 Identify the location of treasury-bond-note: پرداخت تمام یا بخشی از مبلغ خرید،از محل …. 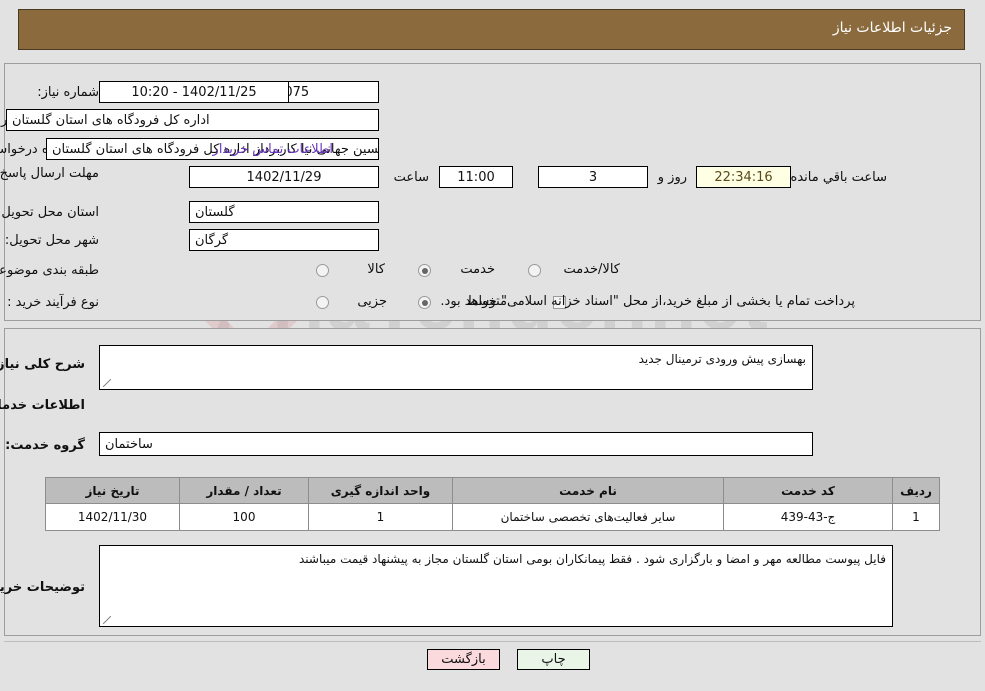
(647, 301).